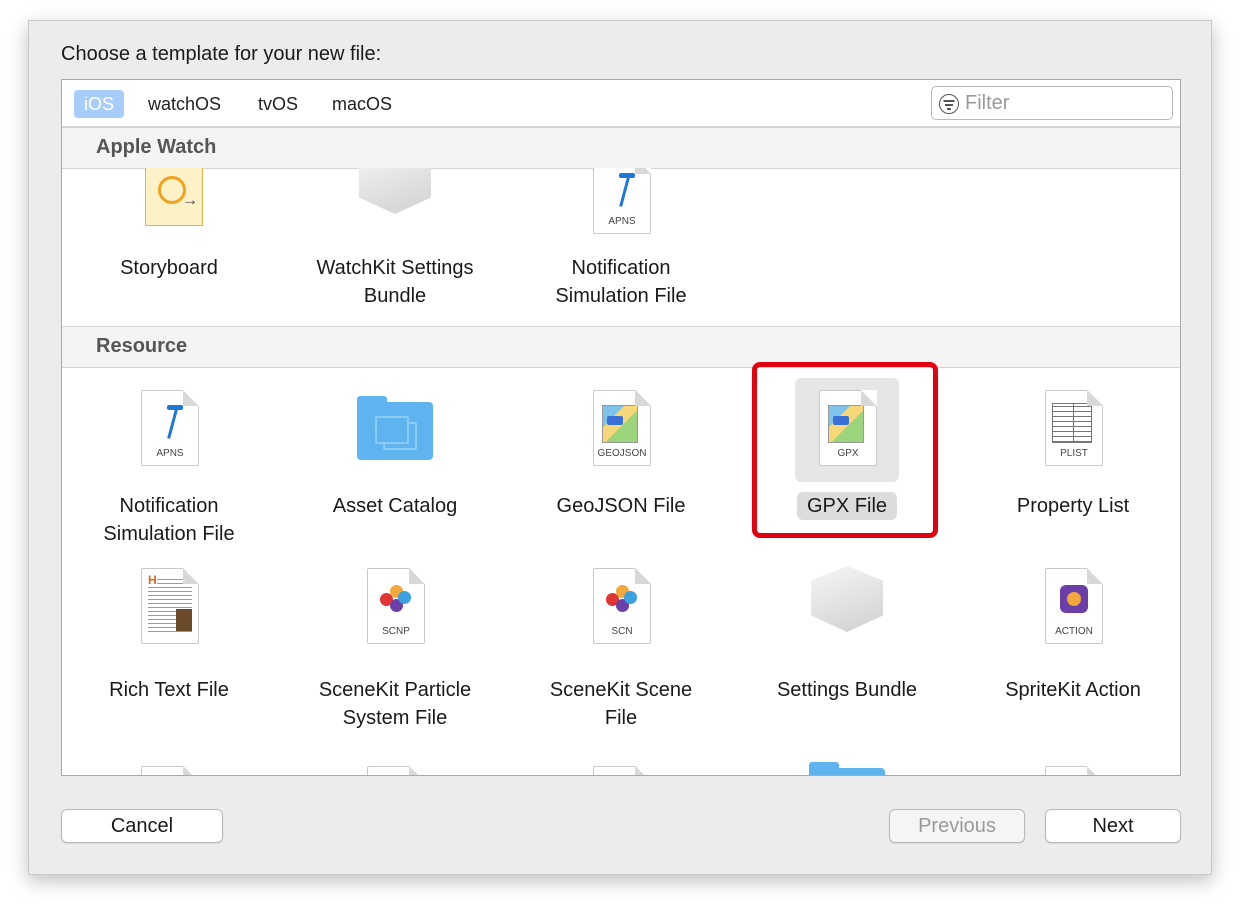  I want to click on tab-macos: macOS, so click(362, 104).